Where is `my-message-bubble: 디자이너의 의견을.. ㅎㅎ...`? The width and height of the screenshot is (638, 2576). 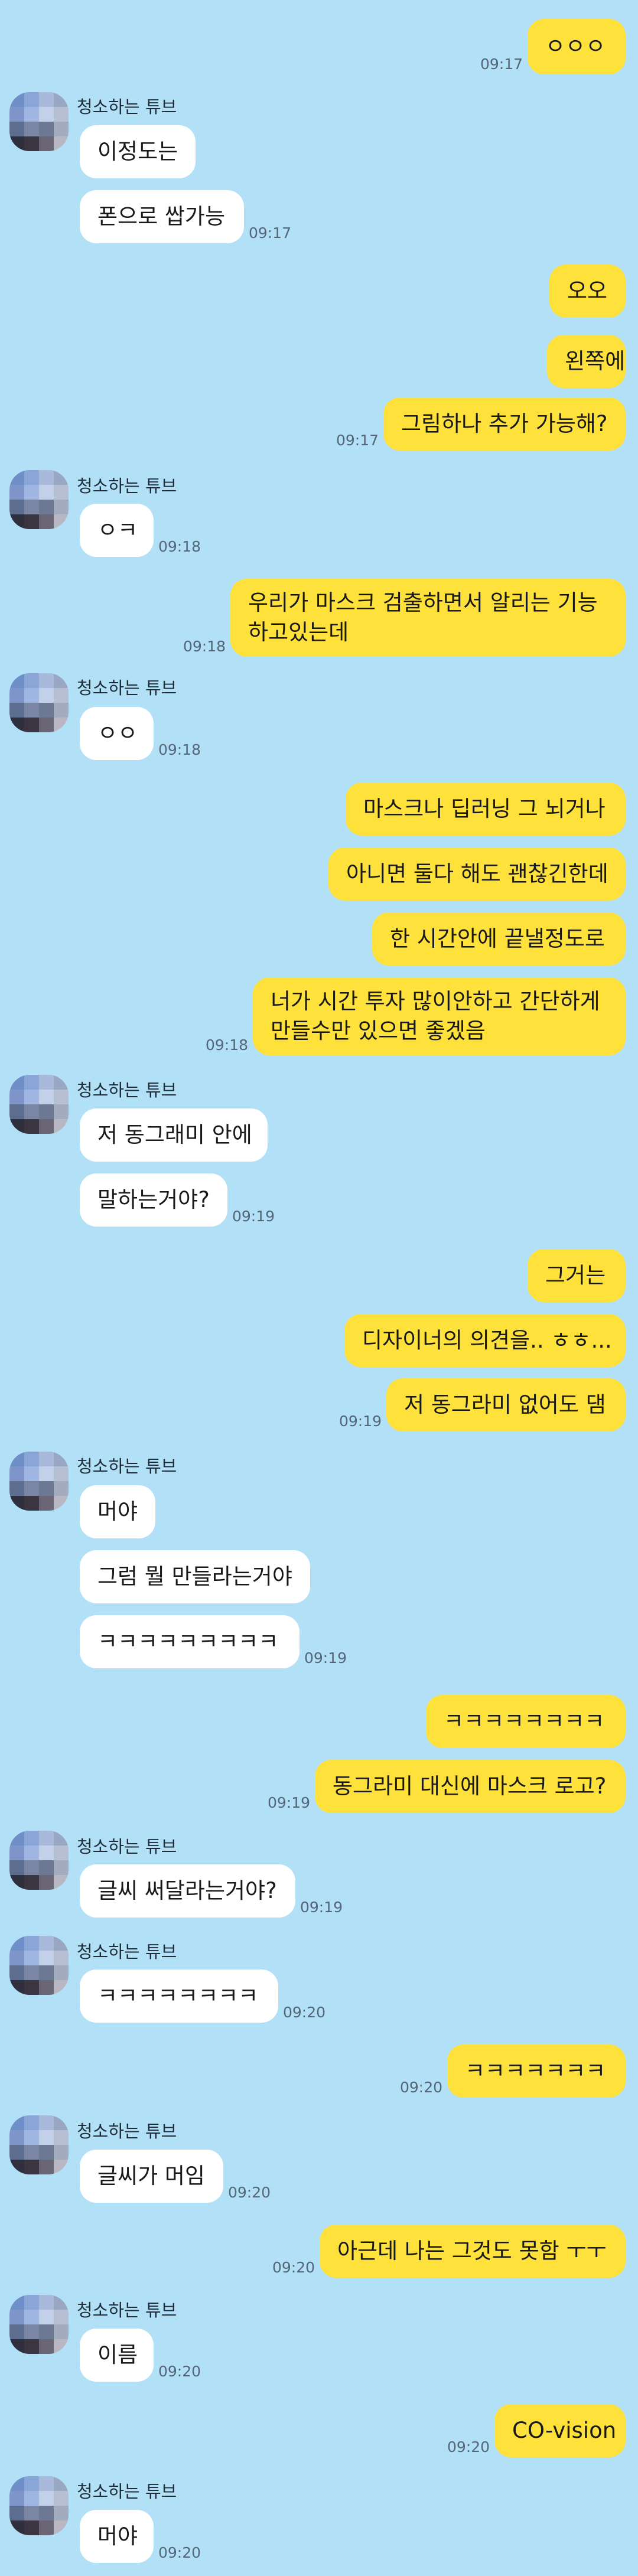
my-message-bubble: 디자이너의 의견을.. ㅎㅎ... is located at coordinates (485, 1340).